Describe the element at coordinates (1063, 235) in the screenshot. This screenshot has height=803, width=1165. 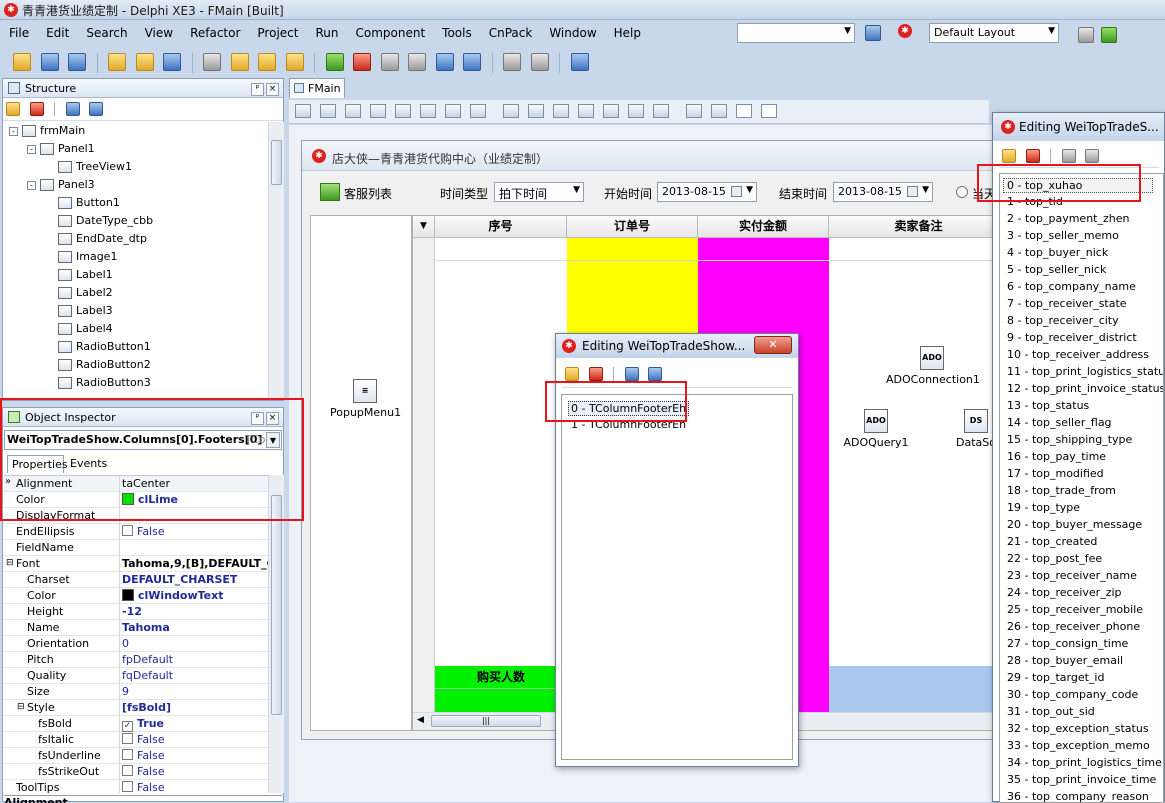
I see `list-item: 3 - top_seller_memo` at that location.